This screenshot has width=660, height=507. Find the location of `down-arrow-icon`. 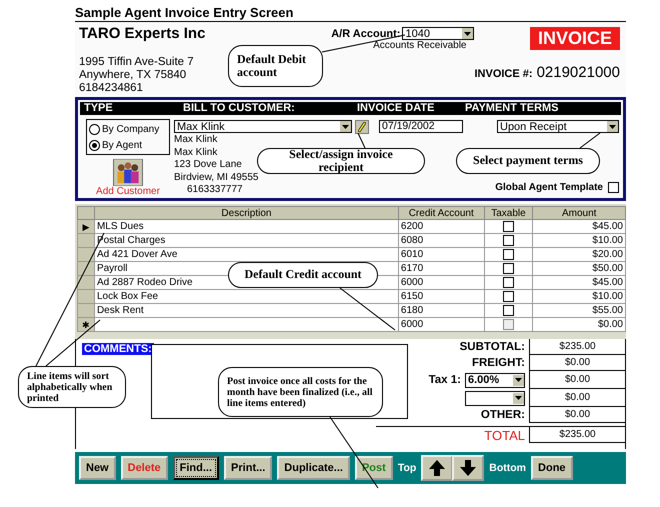

down-arrow-icon is located at coordinates (468, 468).